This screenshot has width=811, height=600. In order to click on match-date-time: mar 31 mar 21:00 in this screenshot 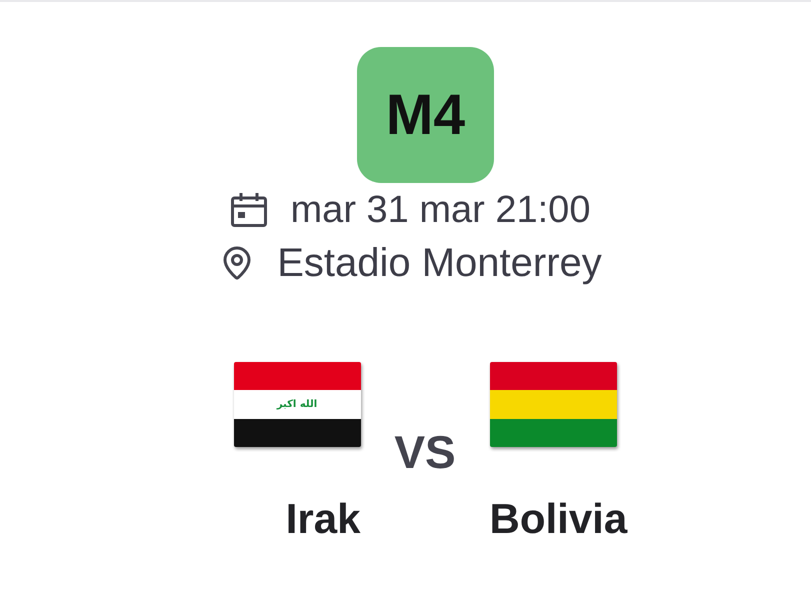, I will do `click(440, 210)`.